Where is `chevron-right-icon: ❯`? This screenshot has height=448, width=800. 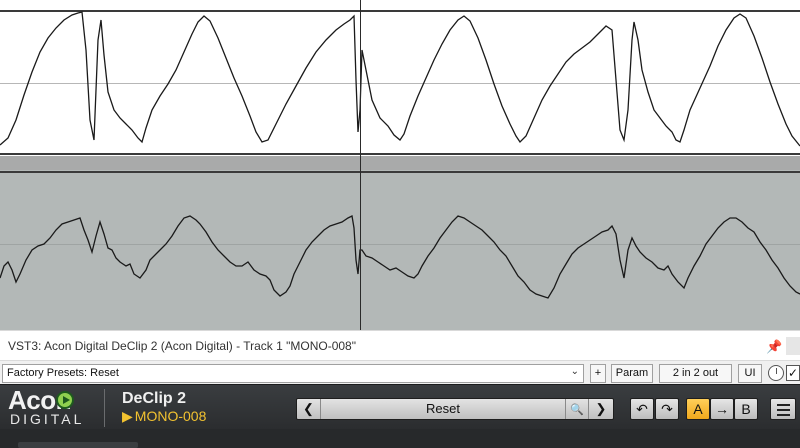 chevron-right-icon: ❯ is located at coordinates (601, 408).